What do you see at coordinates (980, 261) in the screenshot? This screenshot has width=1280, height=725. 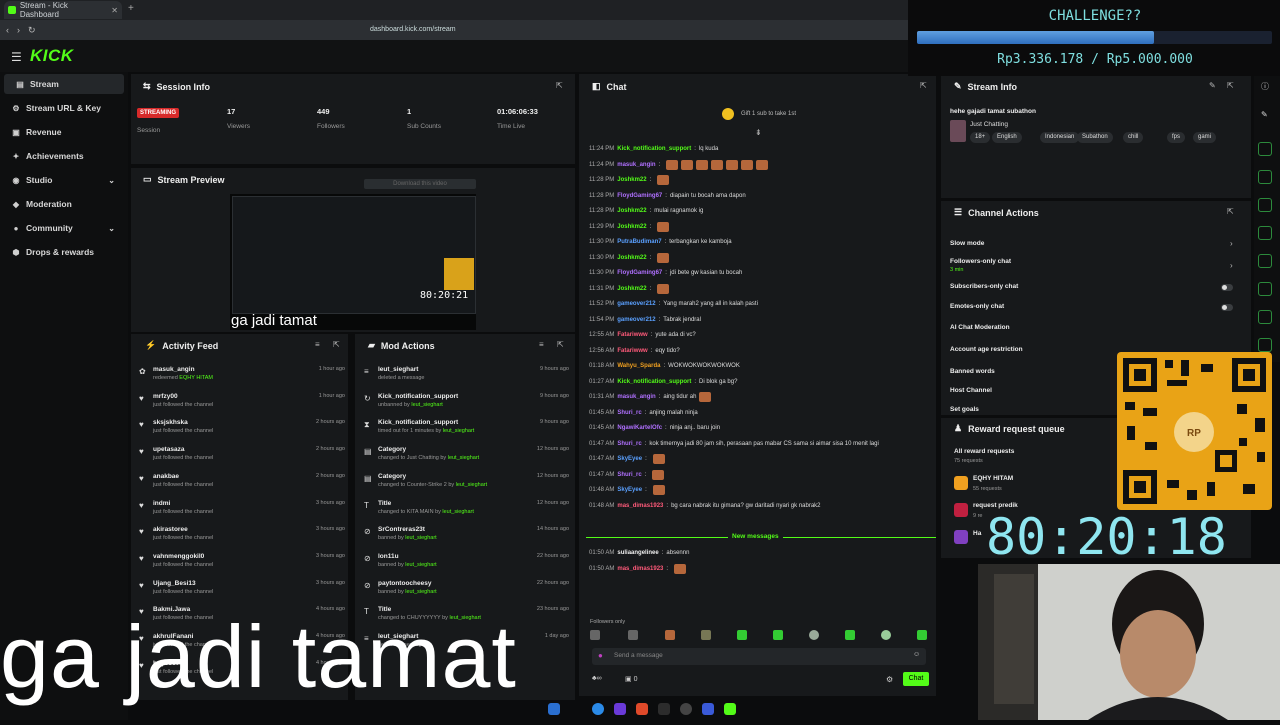 I see `followers-only-row: Followers-only chat` at bounding box center [980, 261].